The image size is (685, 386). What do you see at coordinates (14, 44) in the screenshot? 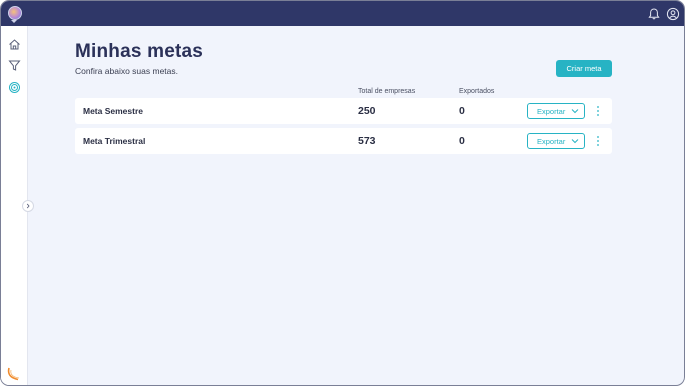
I see `home-icon` at bounding box center [14, 44].